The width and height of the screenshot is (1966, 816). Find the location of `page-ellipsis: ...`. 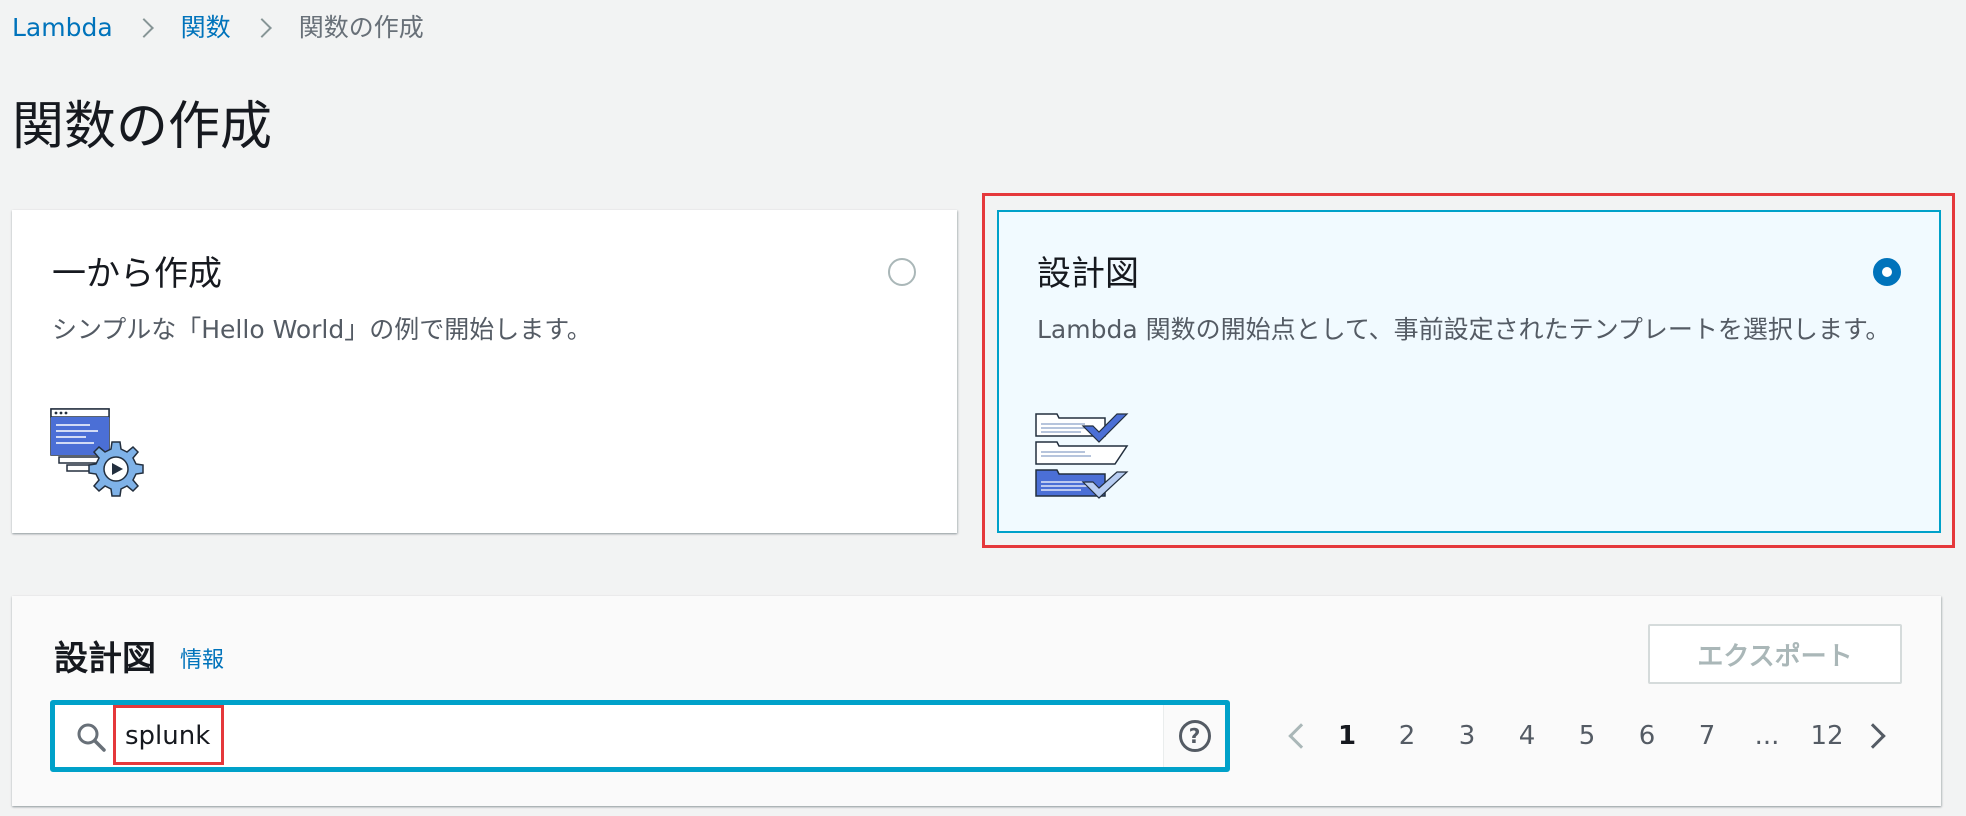

page-ellipsis: ... is located at coordinates (1767, 736).